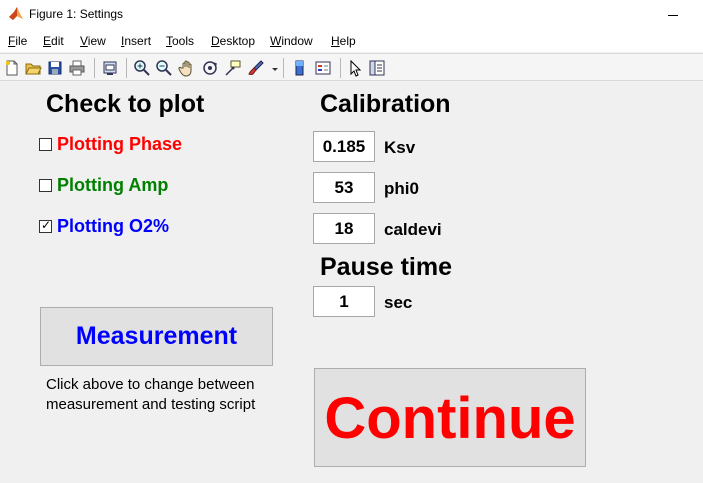  I want to click on edit-plot-icon, so click(355, 68).